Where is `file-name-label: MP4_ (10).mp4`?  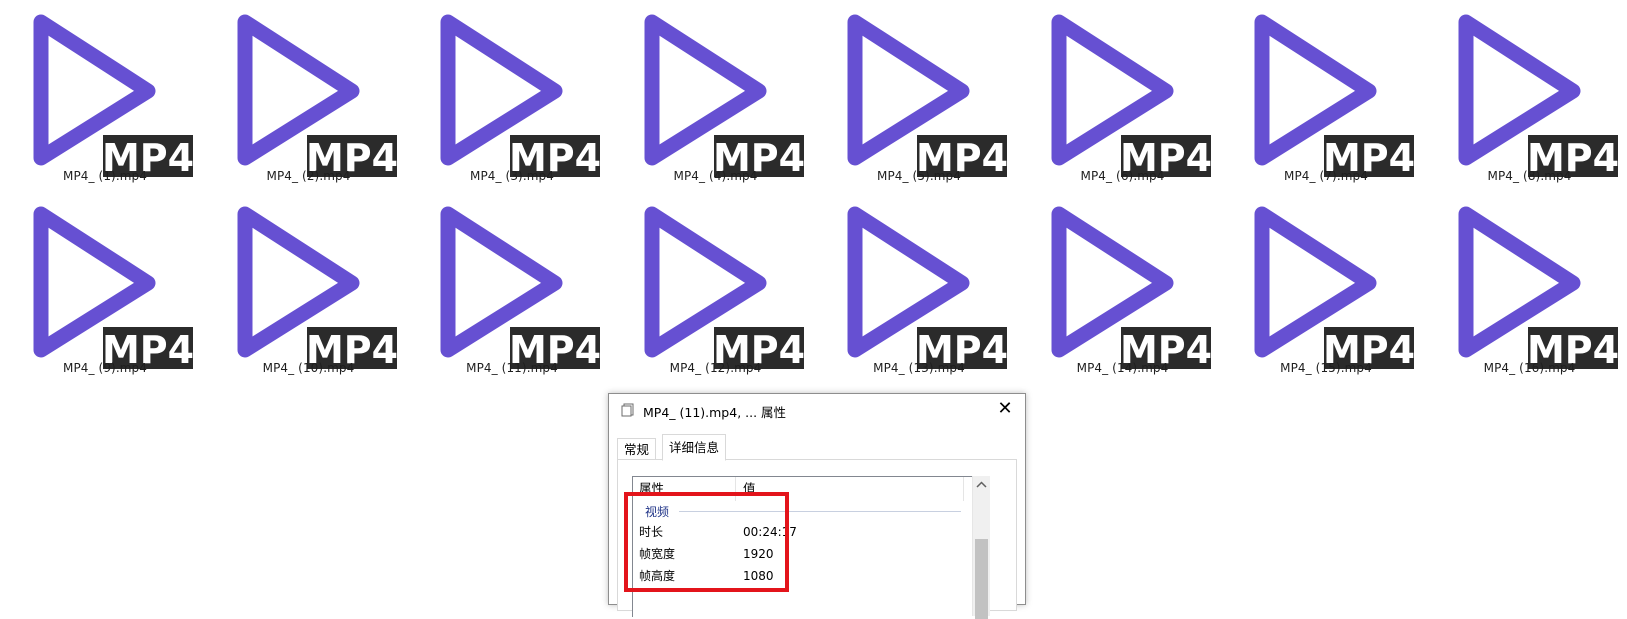
file-name-label: MP4_ (10).mp4 is located at coordinates (309, 368).